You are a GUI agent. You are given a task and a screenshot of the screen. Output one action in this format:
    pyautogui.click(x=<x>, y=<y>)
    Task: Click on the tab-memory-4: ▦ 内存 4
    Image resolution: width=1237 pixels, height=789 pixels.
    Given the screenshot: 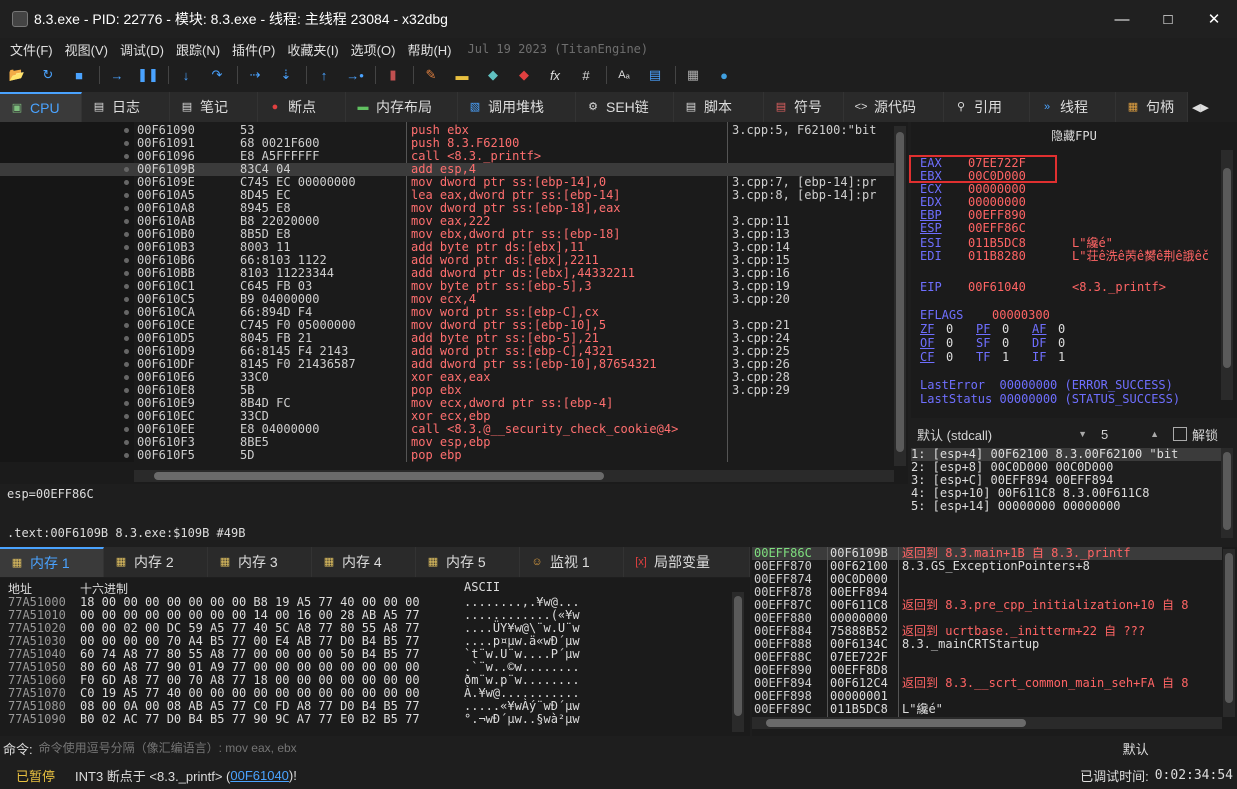 What is the action you would take?
    pyautogui.click(x=364, y=562)
    